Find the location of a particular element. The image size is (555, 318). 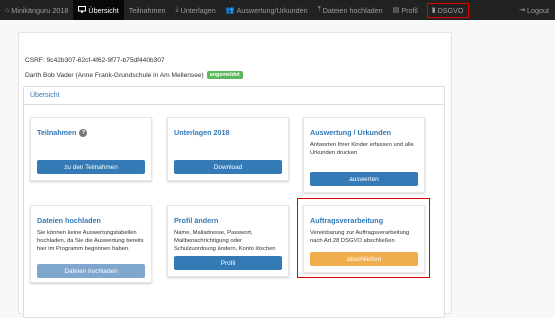

download-icon: ⤓ is located at coordinates (177, 9).